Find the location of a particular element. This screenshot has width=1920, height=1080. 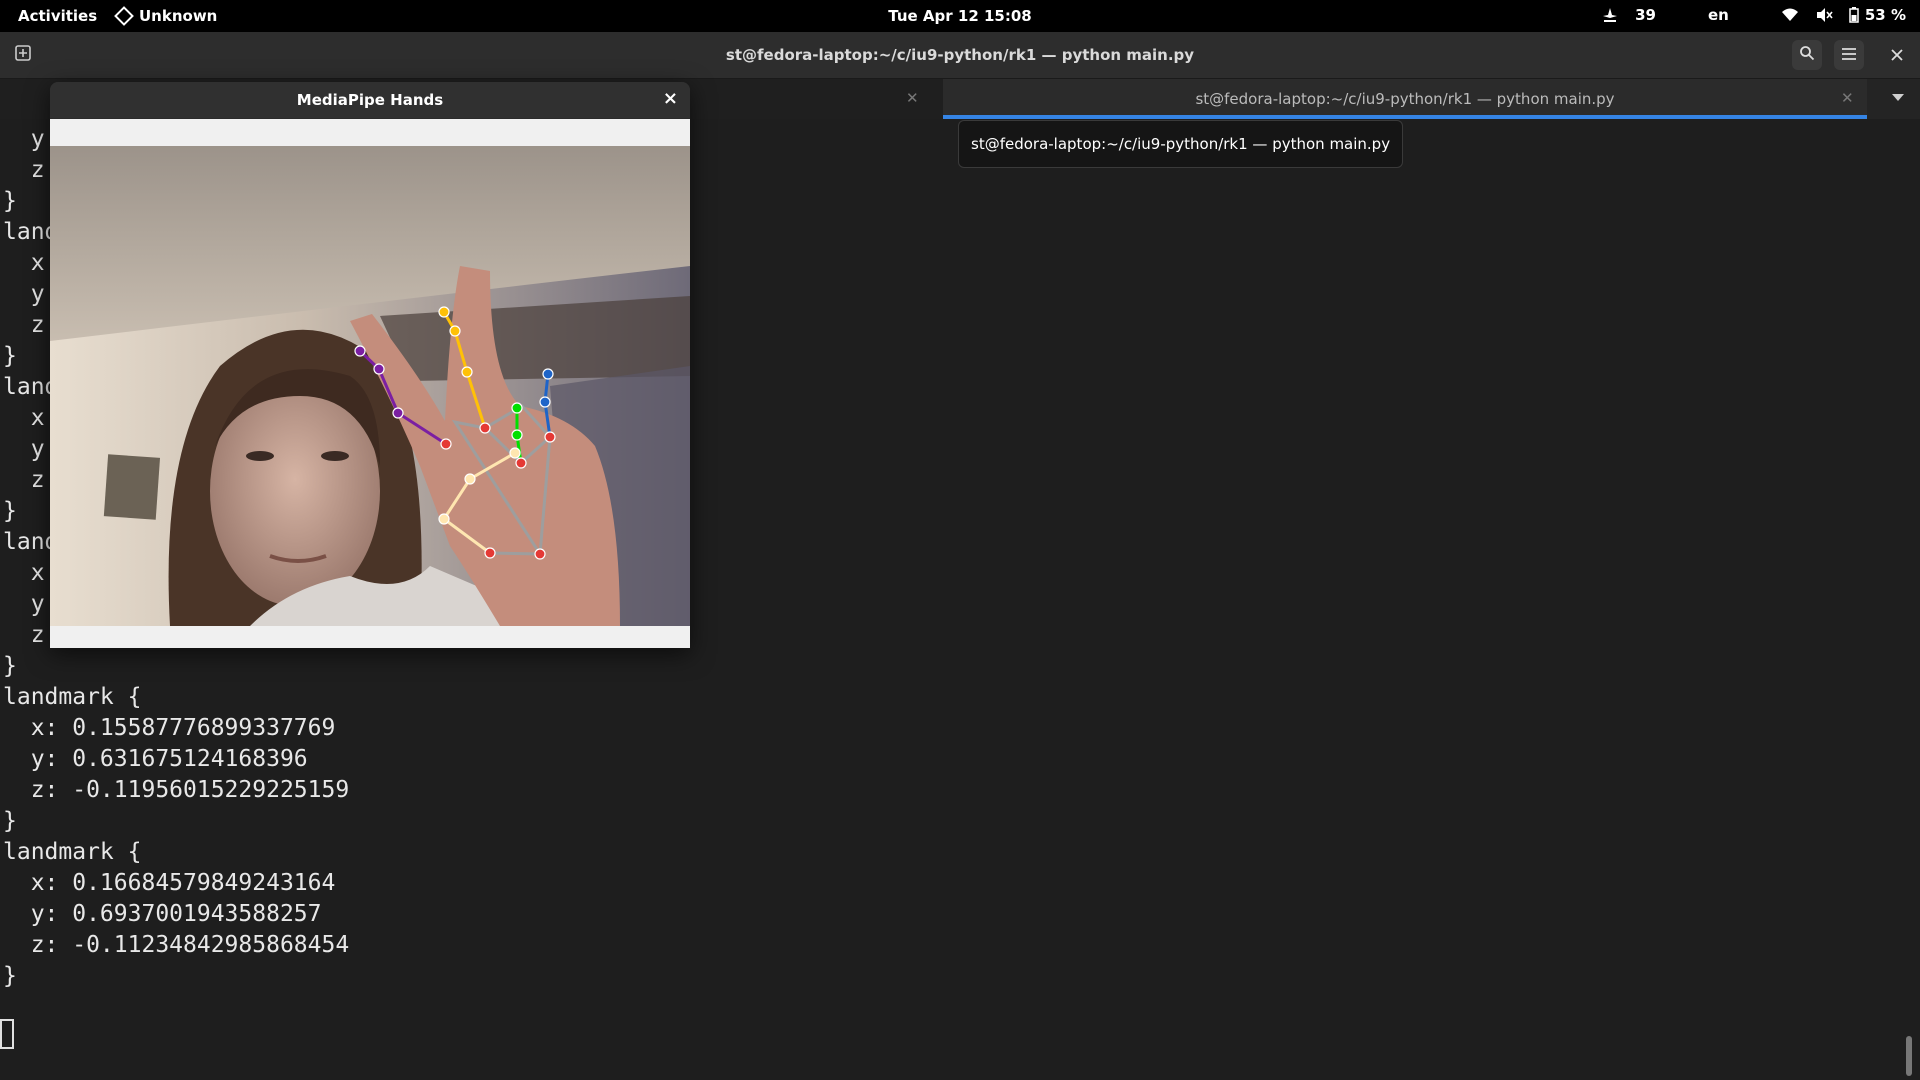

mediapipe-titlebar: MediaPipe Hands × is located at coordinates (370, 100).